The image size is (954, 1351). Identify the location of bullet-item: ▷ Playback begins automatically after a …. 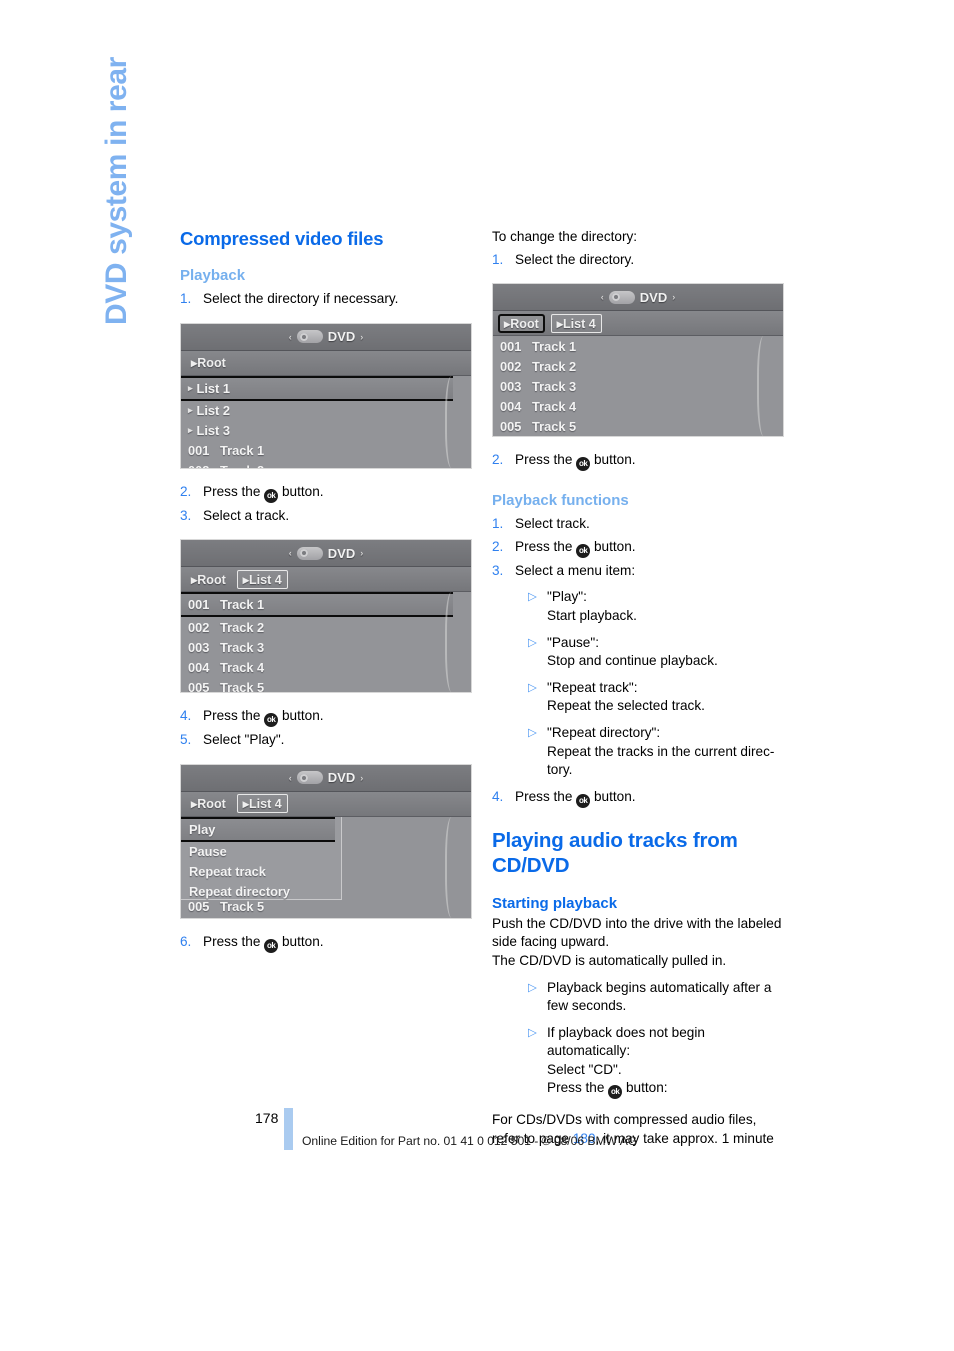
(638, 997).